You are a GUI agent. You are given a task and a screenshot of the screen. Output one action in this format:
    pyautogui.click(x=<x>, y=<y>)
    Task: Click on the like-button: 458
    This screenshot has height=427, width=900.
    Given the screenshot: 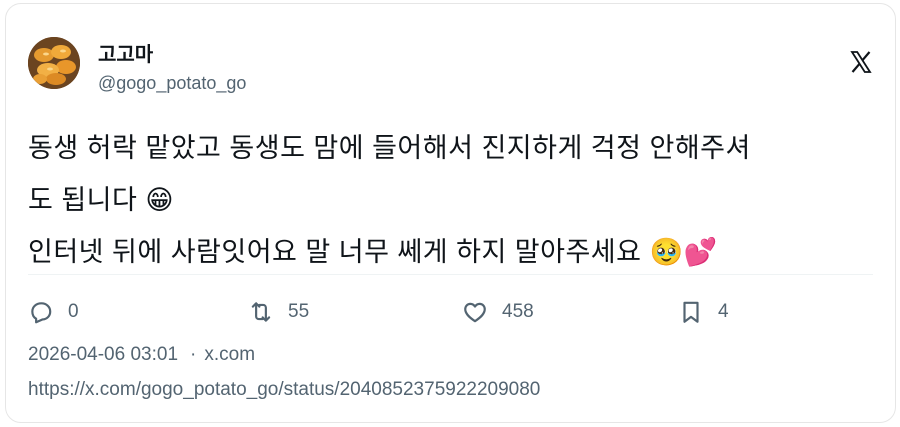 What is the action you would take?
    pyautogui.click(x=498, y=312)
    